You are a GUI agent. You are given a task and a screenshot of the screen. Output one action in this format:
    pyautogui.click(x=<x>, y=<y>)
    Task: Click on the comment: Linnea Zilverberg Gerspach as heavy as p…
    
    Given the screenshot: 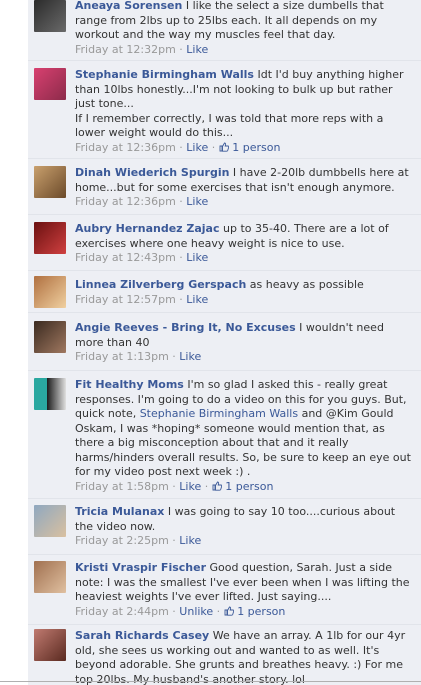 What is the action you would take?
    pyautogui.click(x=224, y=291)
    